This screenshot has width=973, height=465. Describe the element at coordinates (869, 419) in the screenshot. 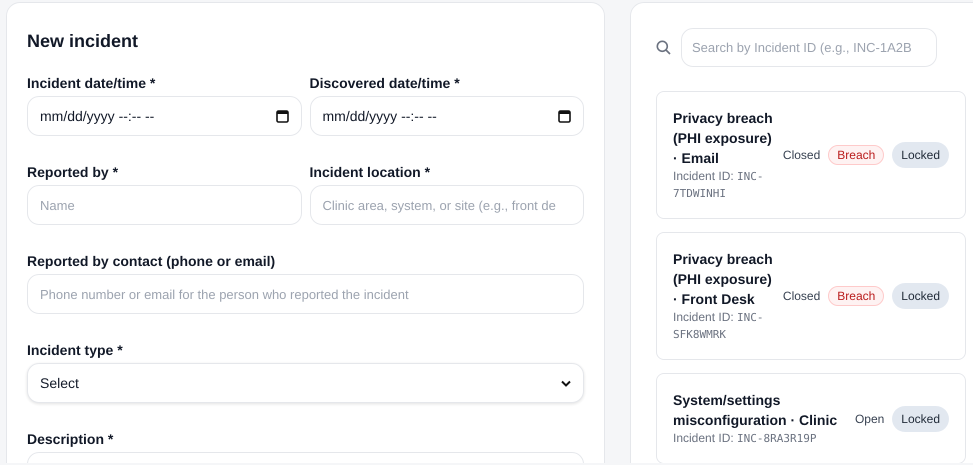

I see `status-text: Open` at that location.